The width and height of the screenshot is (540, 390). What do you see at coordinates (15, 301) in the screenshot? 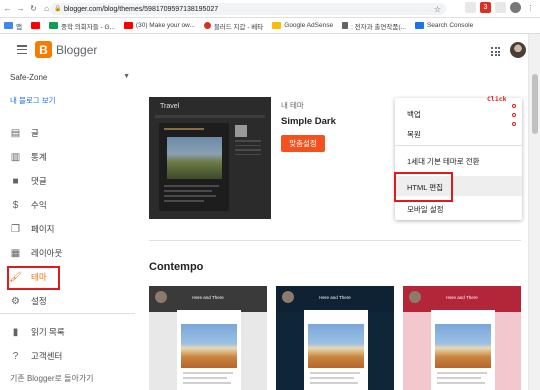
I see `settings-icon: ⚙` at bounding box center [15, 301].